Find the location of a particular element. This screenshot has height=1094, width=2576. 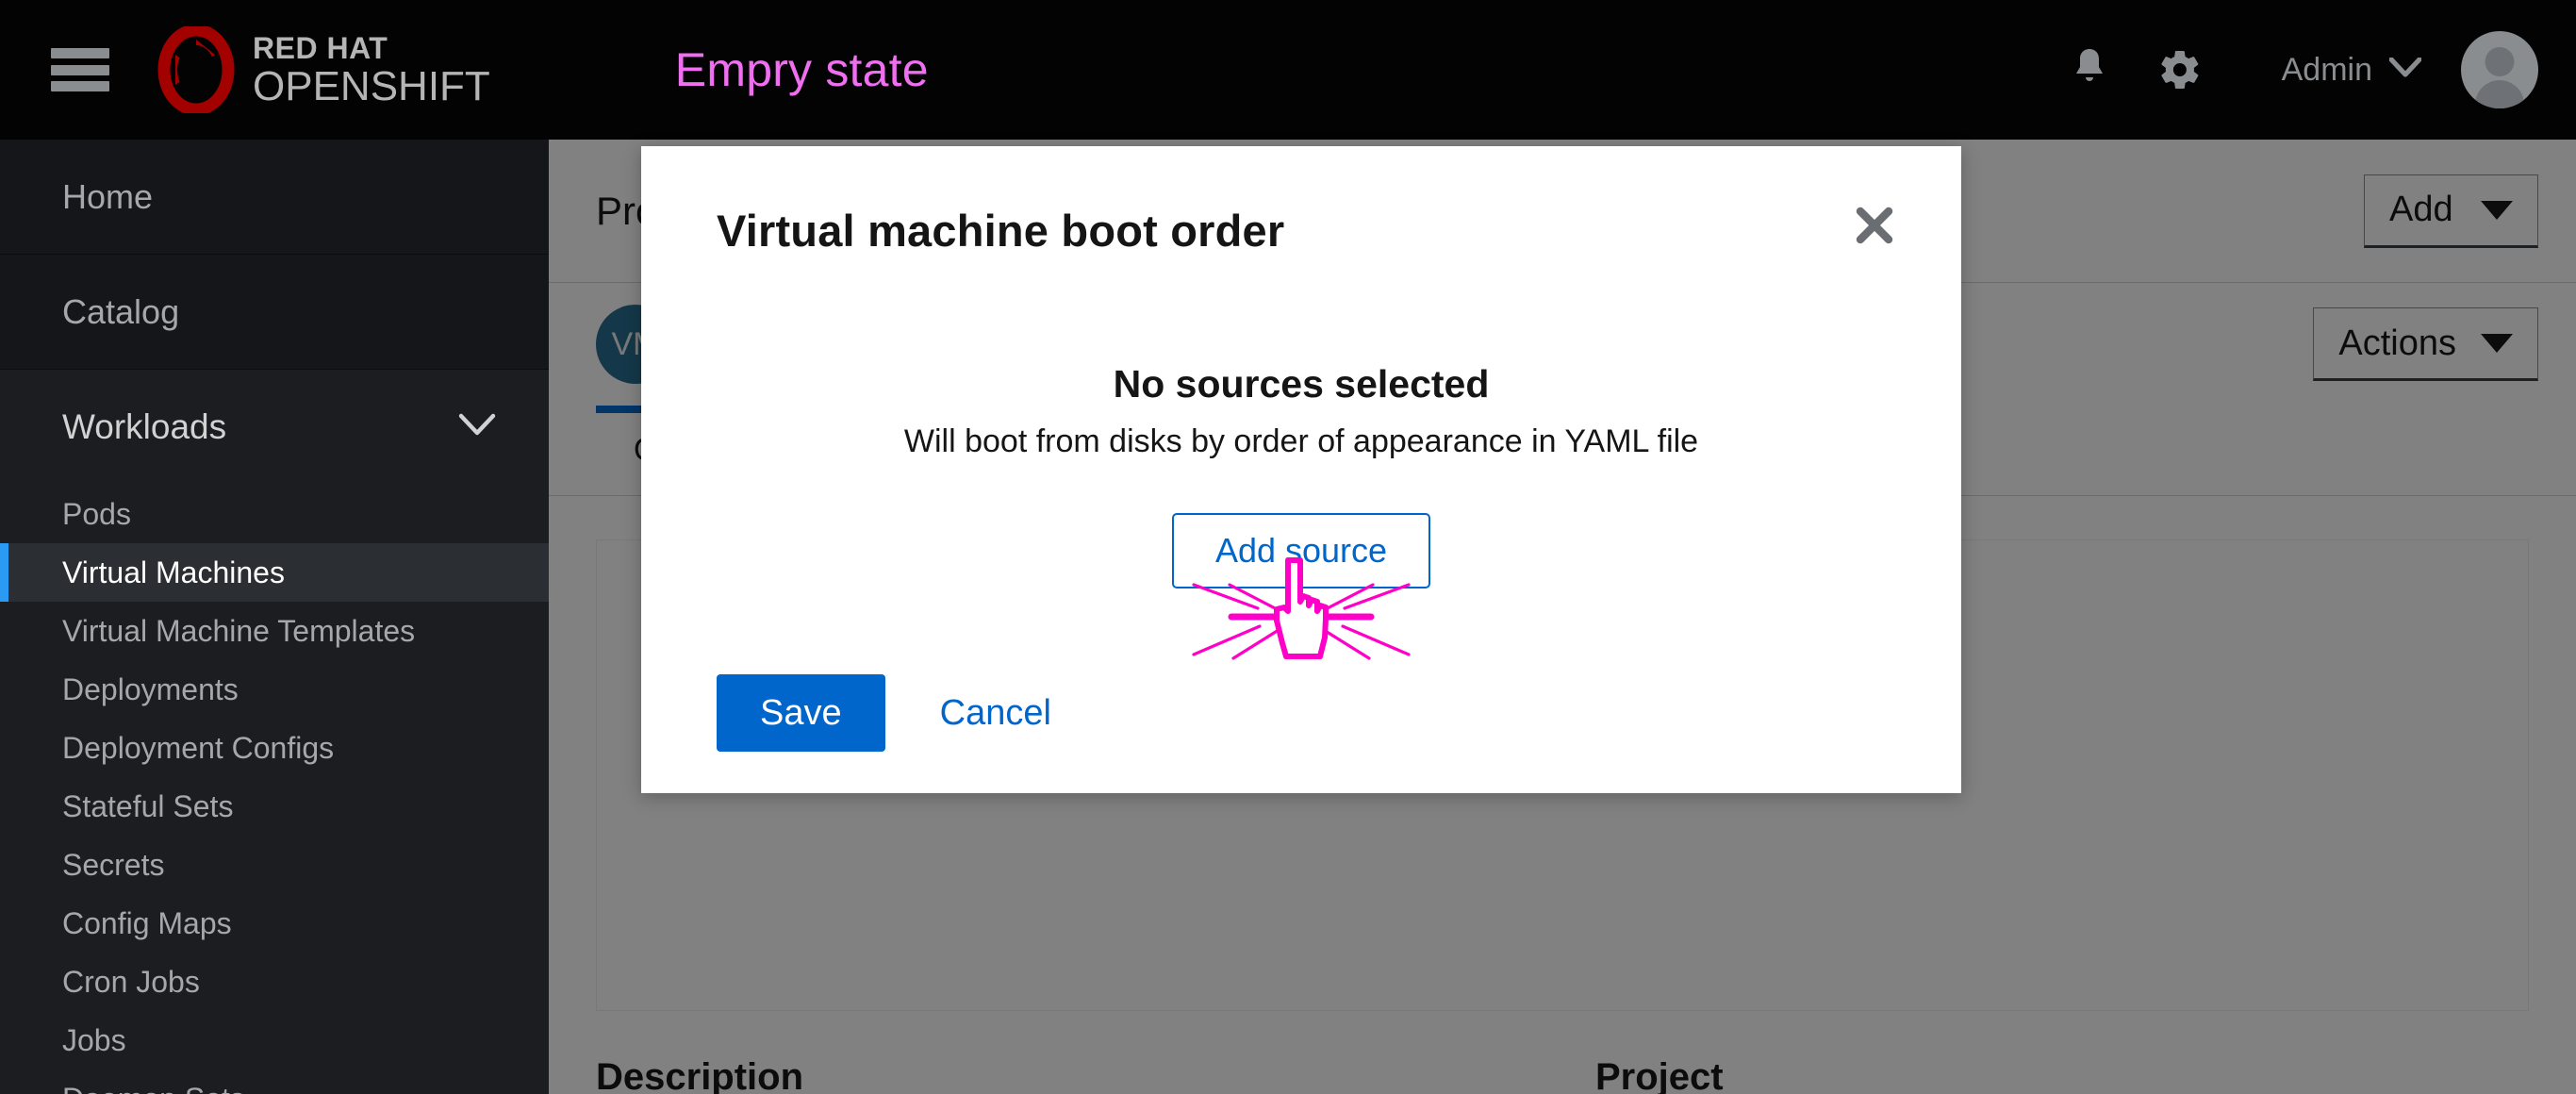

sidebar-item-label: Stateful Sets is located at coordinates (148, 805).